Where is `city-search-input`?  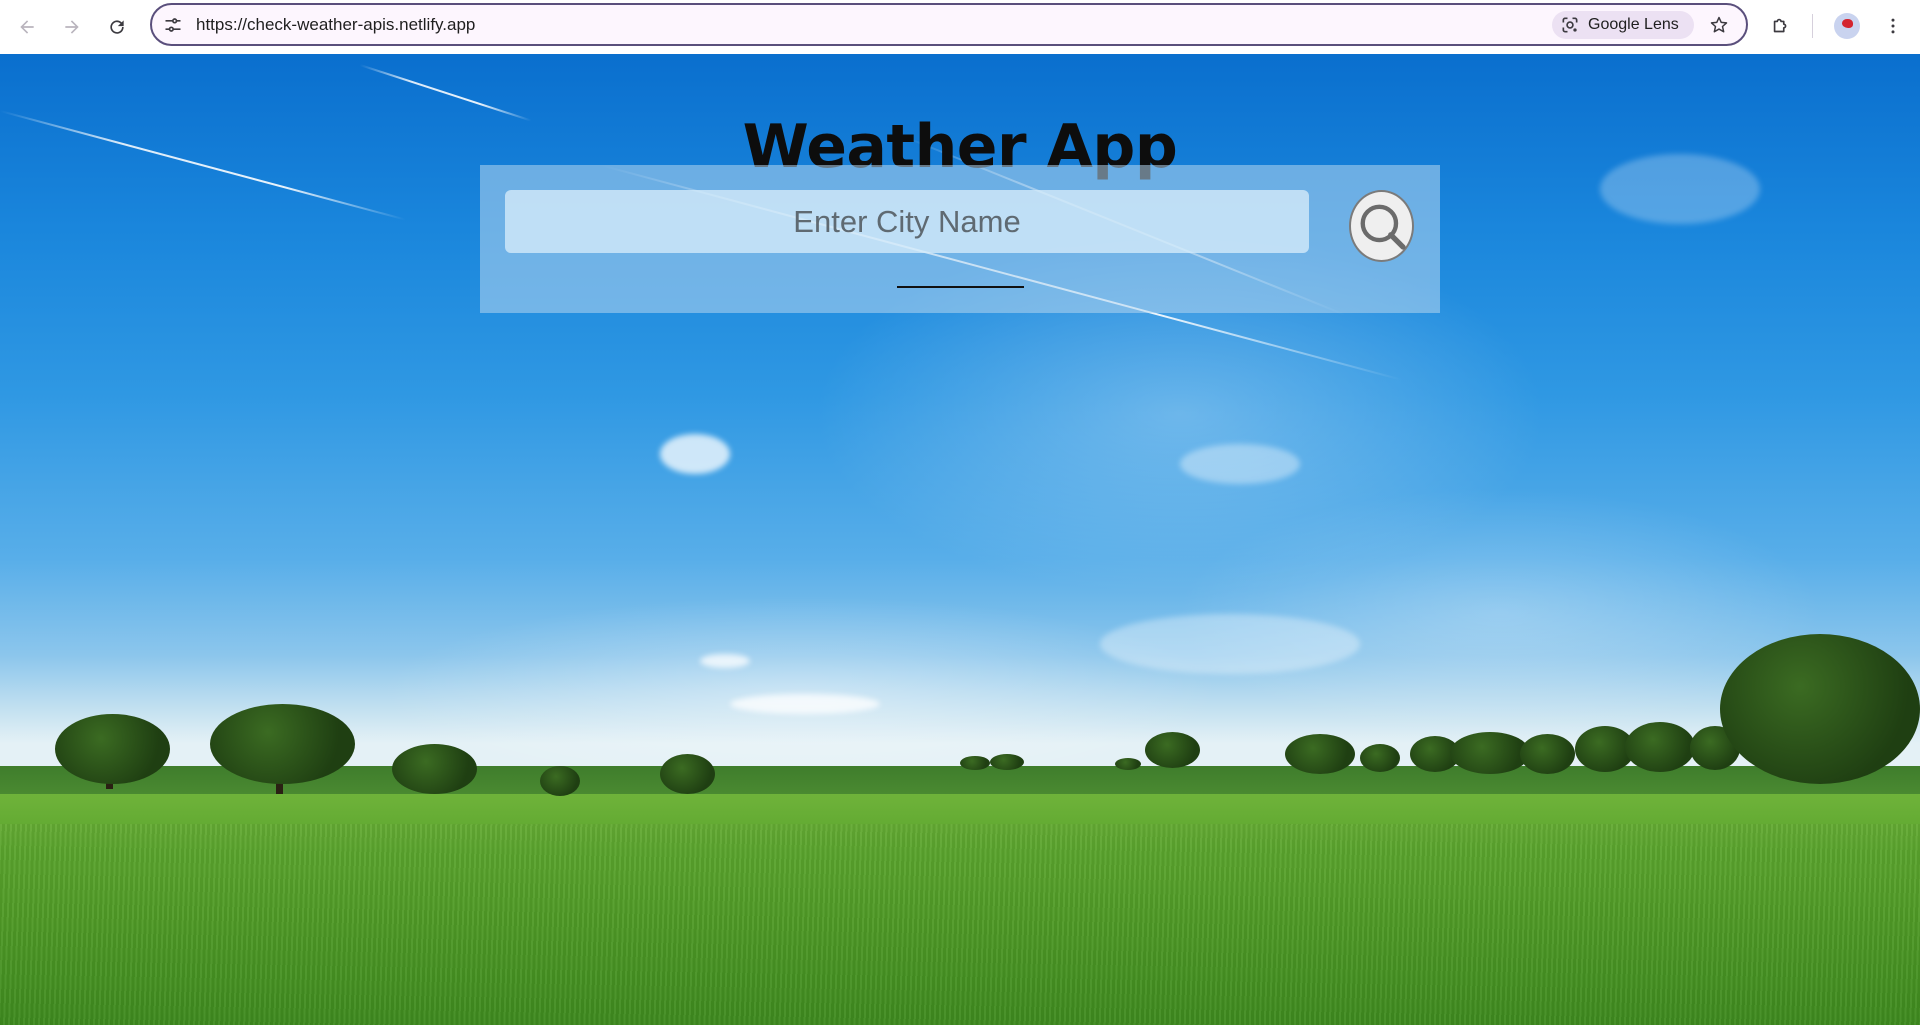
city-search-input is located at coordinates (907, 221).